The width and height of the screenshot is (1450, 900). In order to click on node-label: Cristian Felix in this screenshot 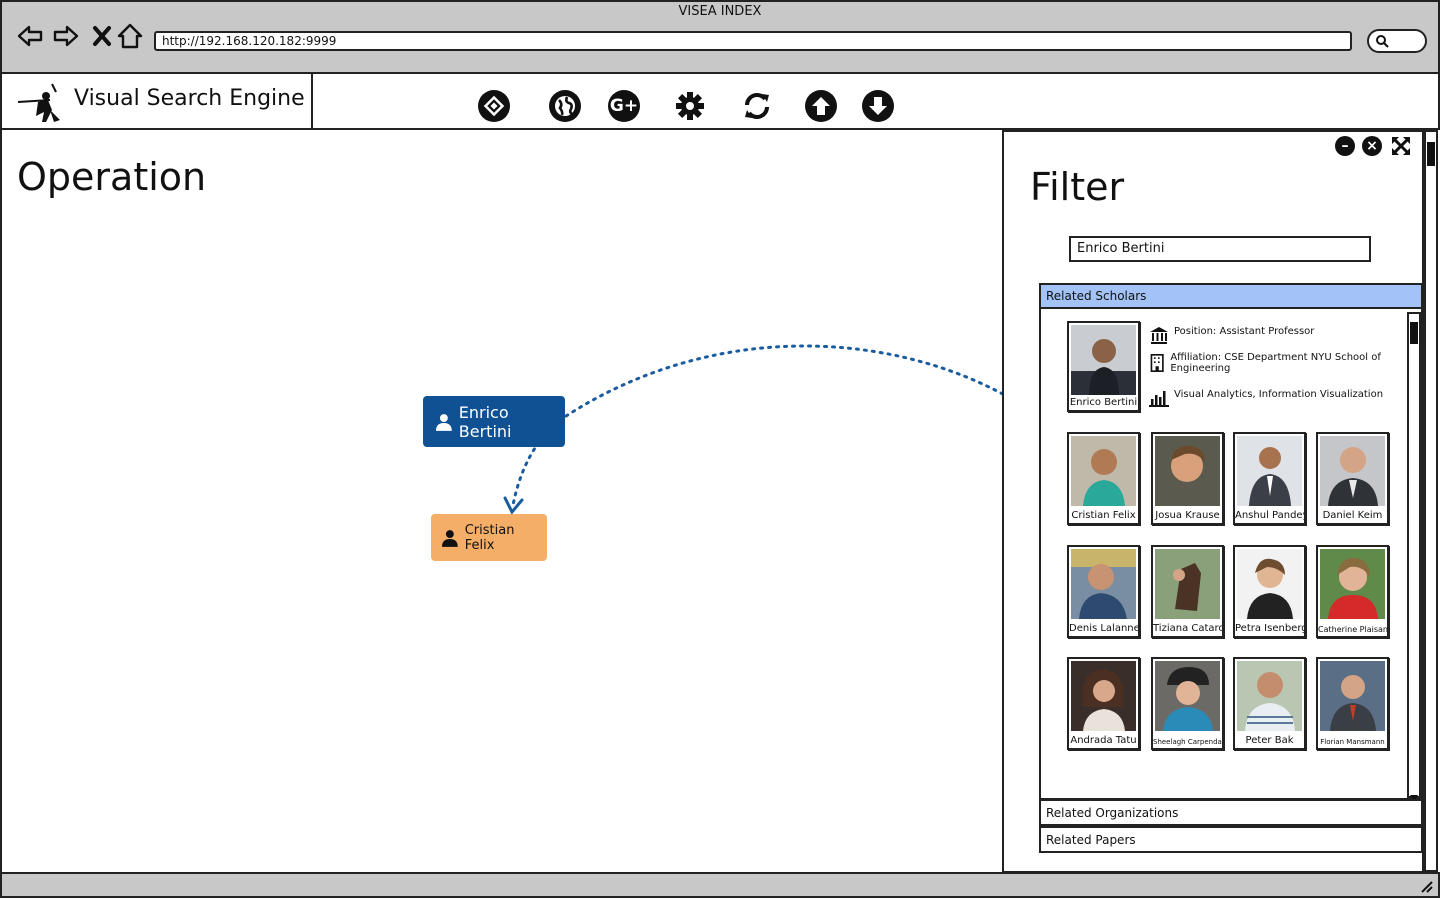, I will do `click(489, 537)`.